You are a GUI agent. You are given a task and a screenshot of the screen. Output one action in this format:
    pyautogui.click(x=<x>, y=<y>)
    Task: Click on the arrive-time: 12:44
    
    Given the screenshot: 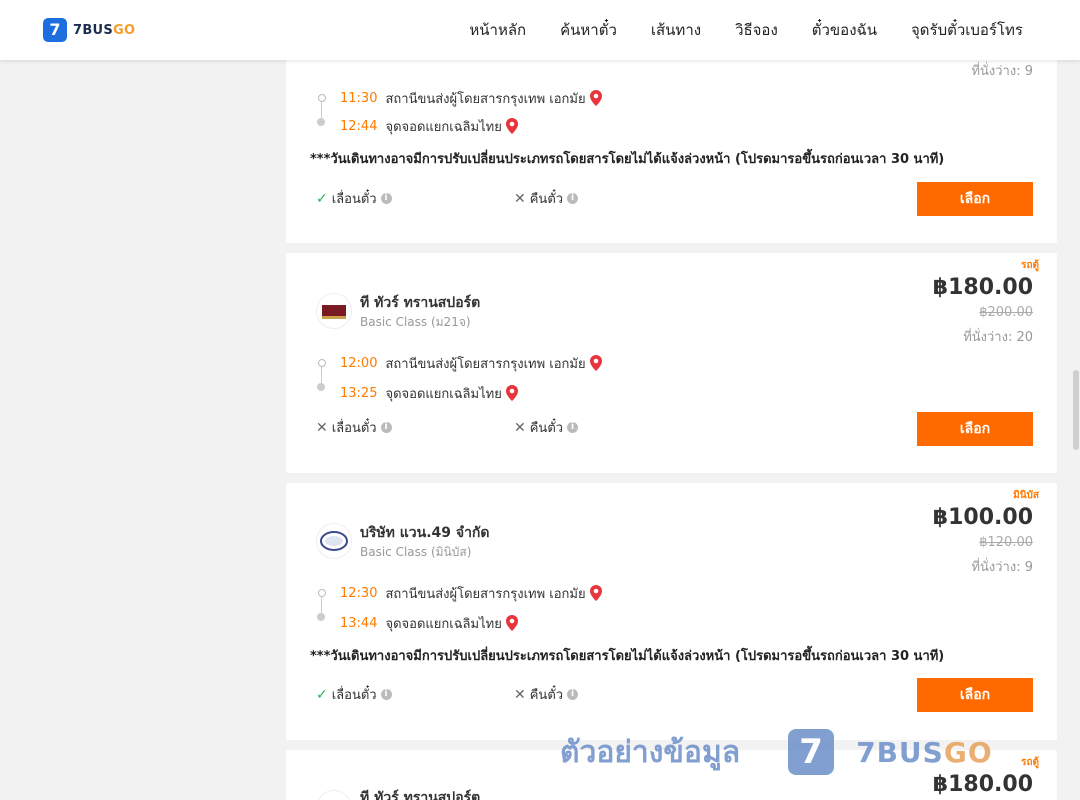 What is the action you would take?
    pyautogui.click(x=359, y=126)
    